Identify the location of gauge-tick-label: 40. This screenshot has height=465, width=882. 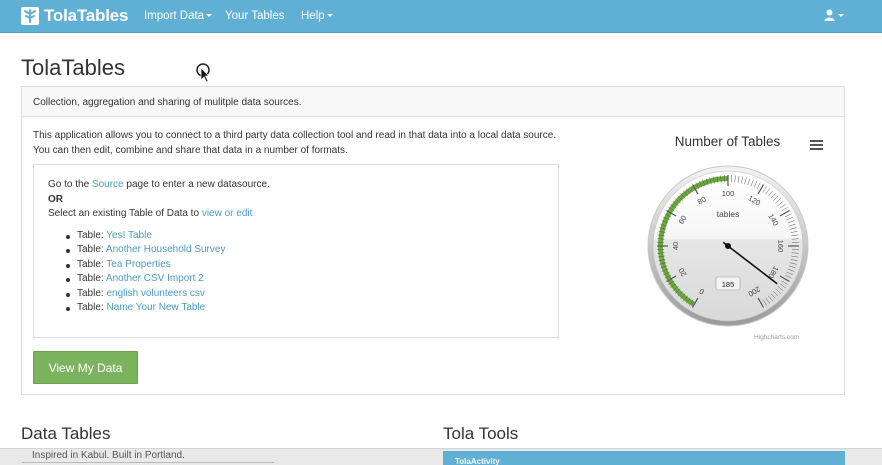
(675, 246).